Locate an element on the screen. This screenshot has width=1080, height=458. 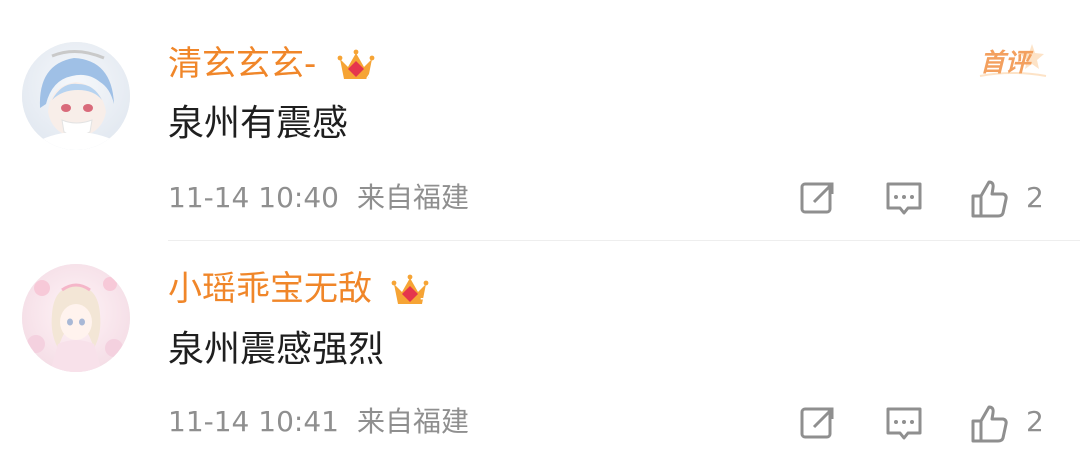
comment-meta: 11-14 10:40 来自福建 is located at coordinates (327, 198).